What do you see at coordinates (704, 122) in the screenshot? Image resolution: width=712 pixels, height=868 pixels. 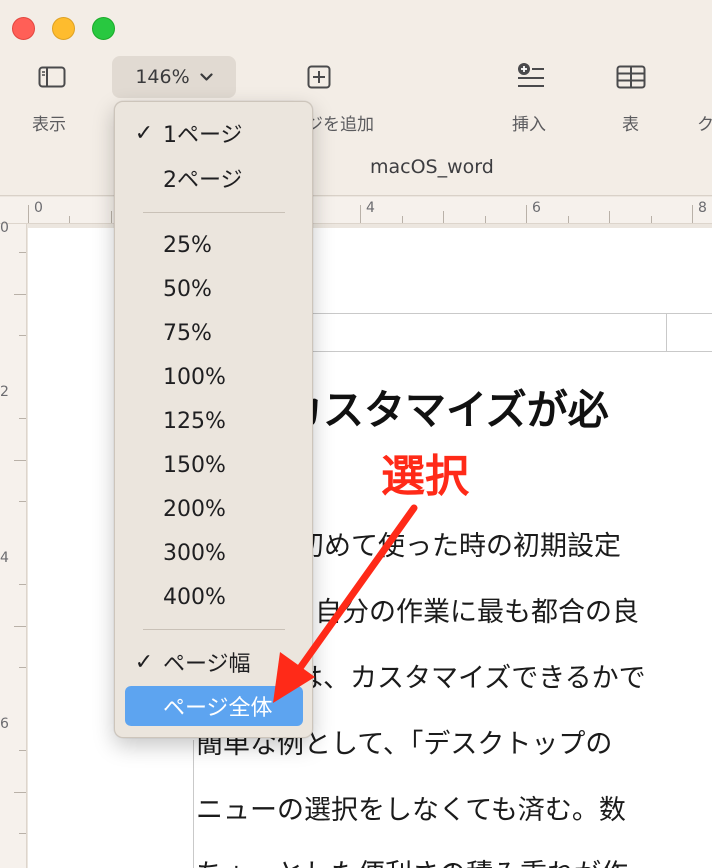 I see `cutoff-toolbar-label: ク` at bounding box center [704, 122].